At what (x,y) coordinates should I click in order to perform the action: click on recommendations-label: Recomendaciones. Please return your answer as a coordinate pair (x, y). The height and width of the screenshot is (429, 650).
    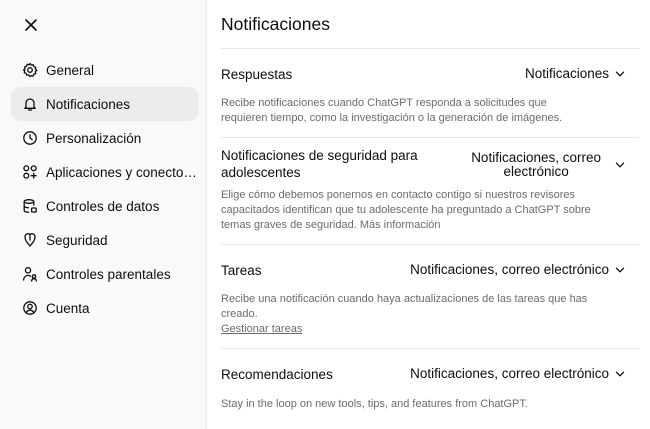
    Looking at the image, I should click on (277, 374).